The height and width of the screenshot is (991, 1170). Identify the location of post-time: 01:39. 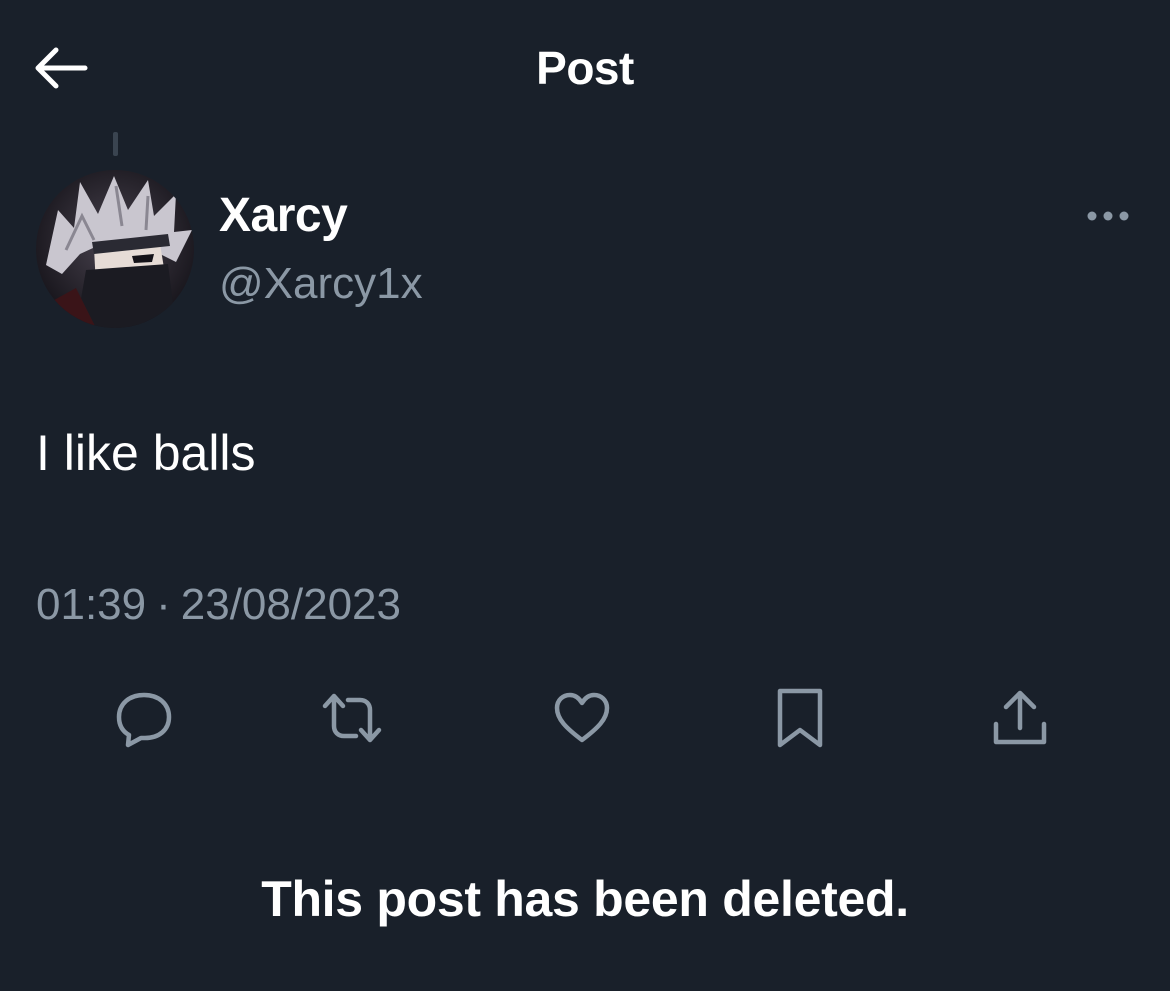
(91, 604).